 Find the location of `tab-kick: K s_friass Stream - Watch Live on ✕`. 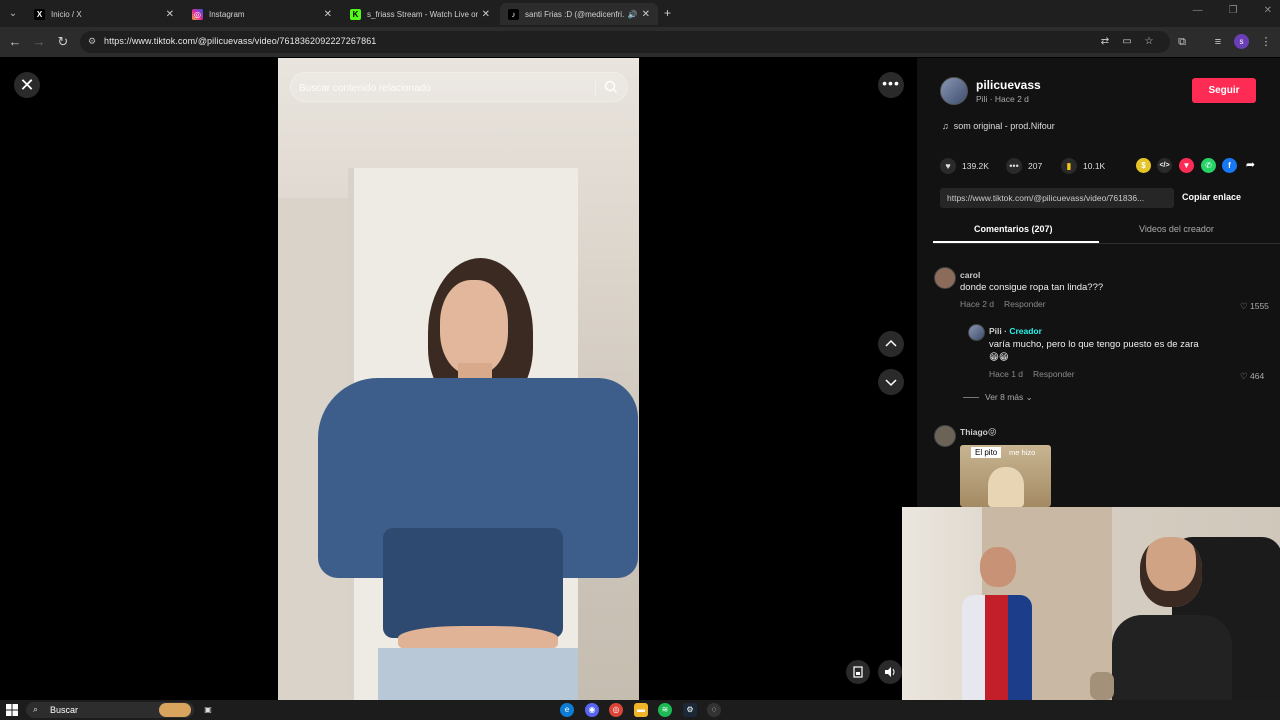

tab-kick: K s_friass Stream - Watch Live on ✕ is located at coordinates (420, 14).